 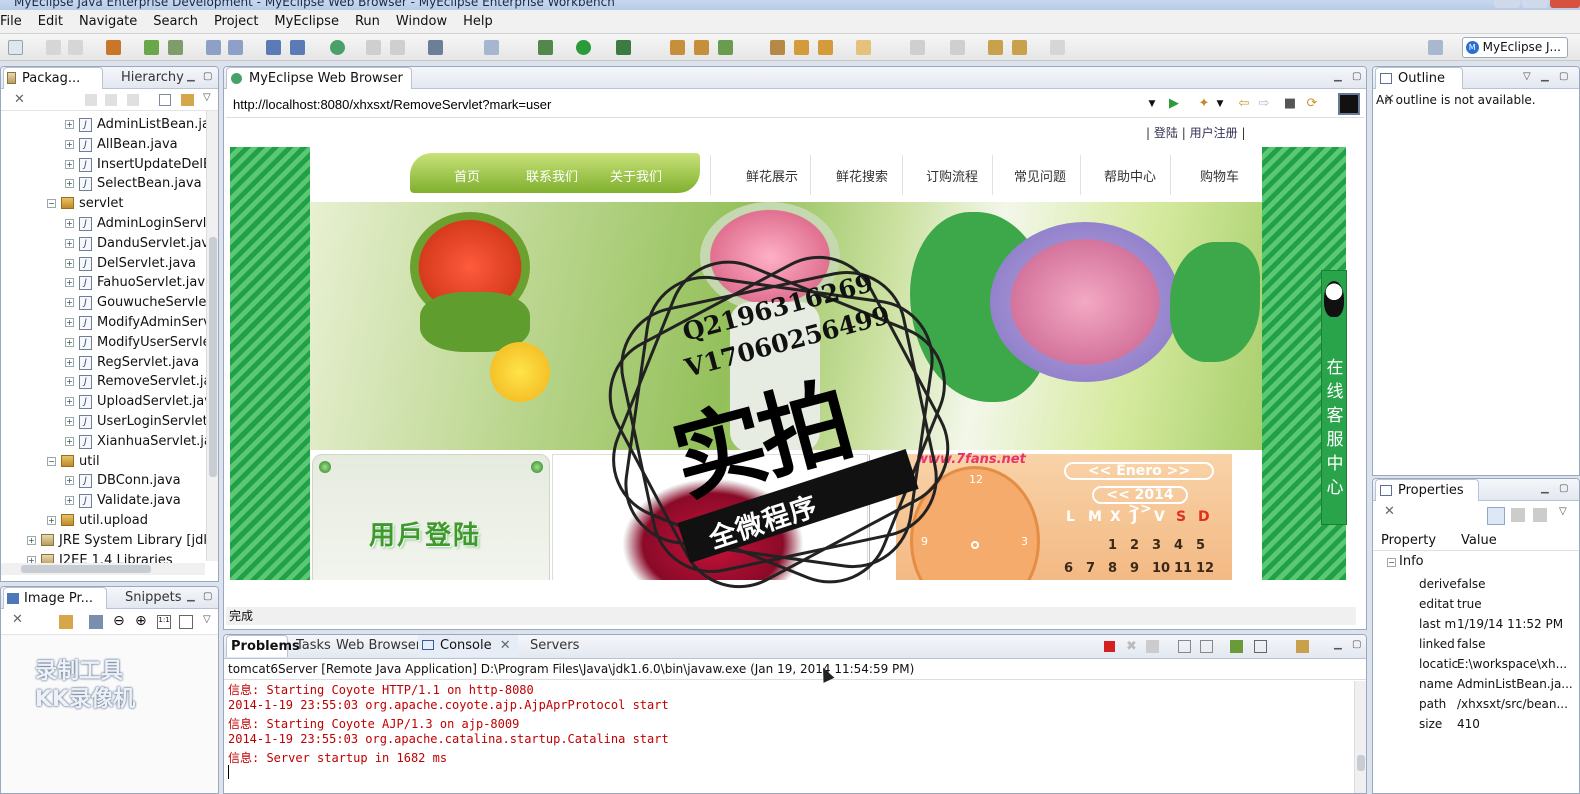 What do you see at coordinates (1360, 737) in the screenshot?
I see `console-scrollbar` at bounding box center [1360, 737].